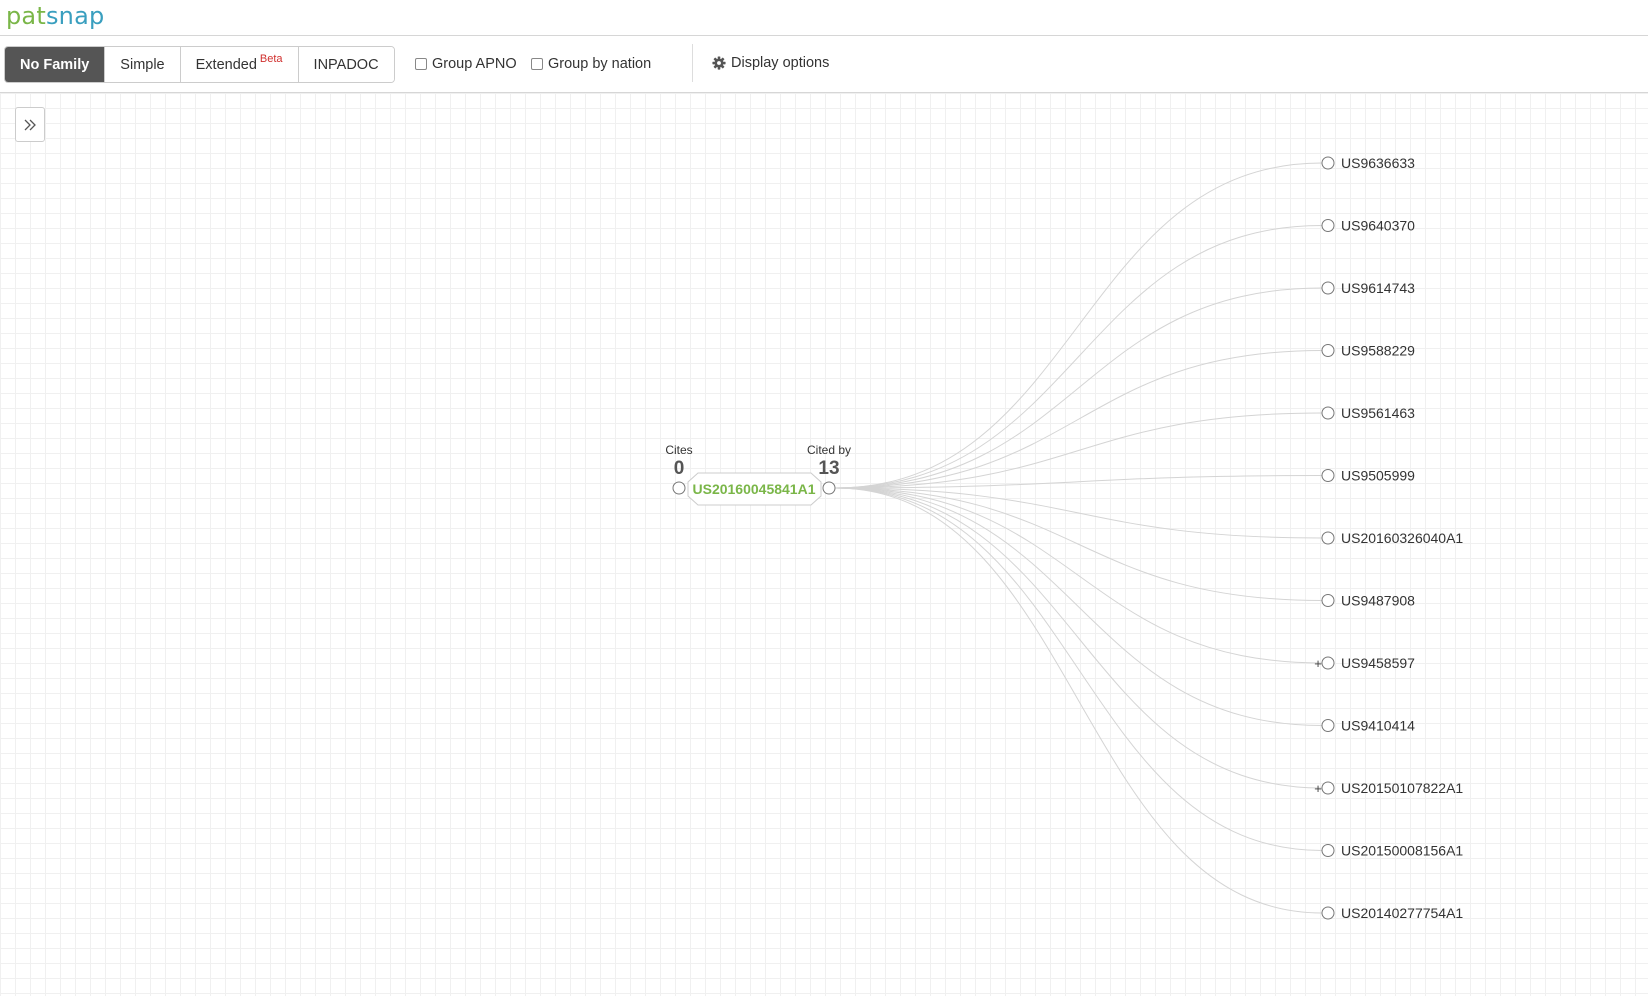 This screenshot has height=996, width=1648. Describe the element at coordinates (829, 450) in the screenshot. I see `cited-by-label: Cited by` at that location.